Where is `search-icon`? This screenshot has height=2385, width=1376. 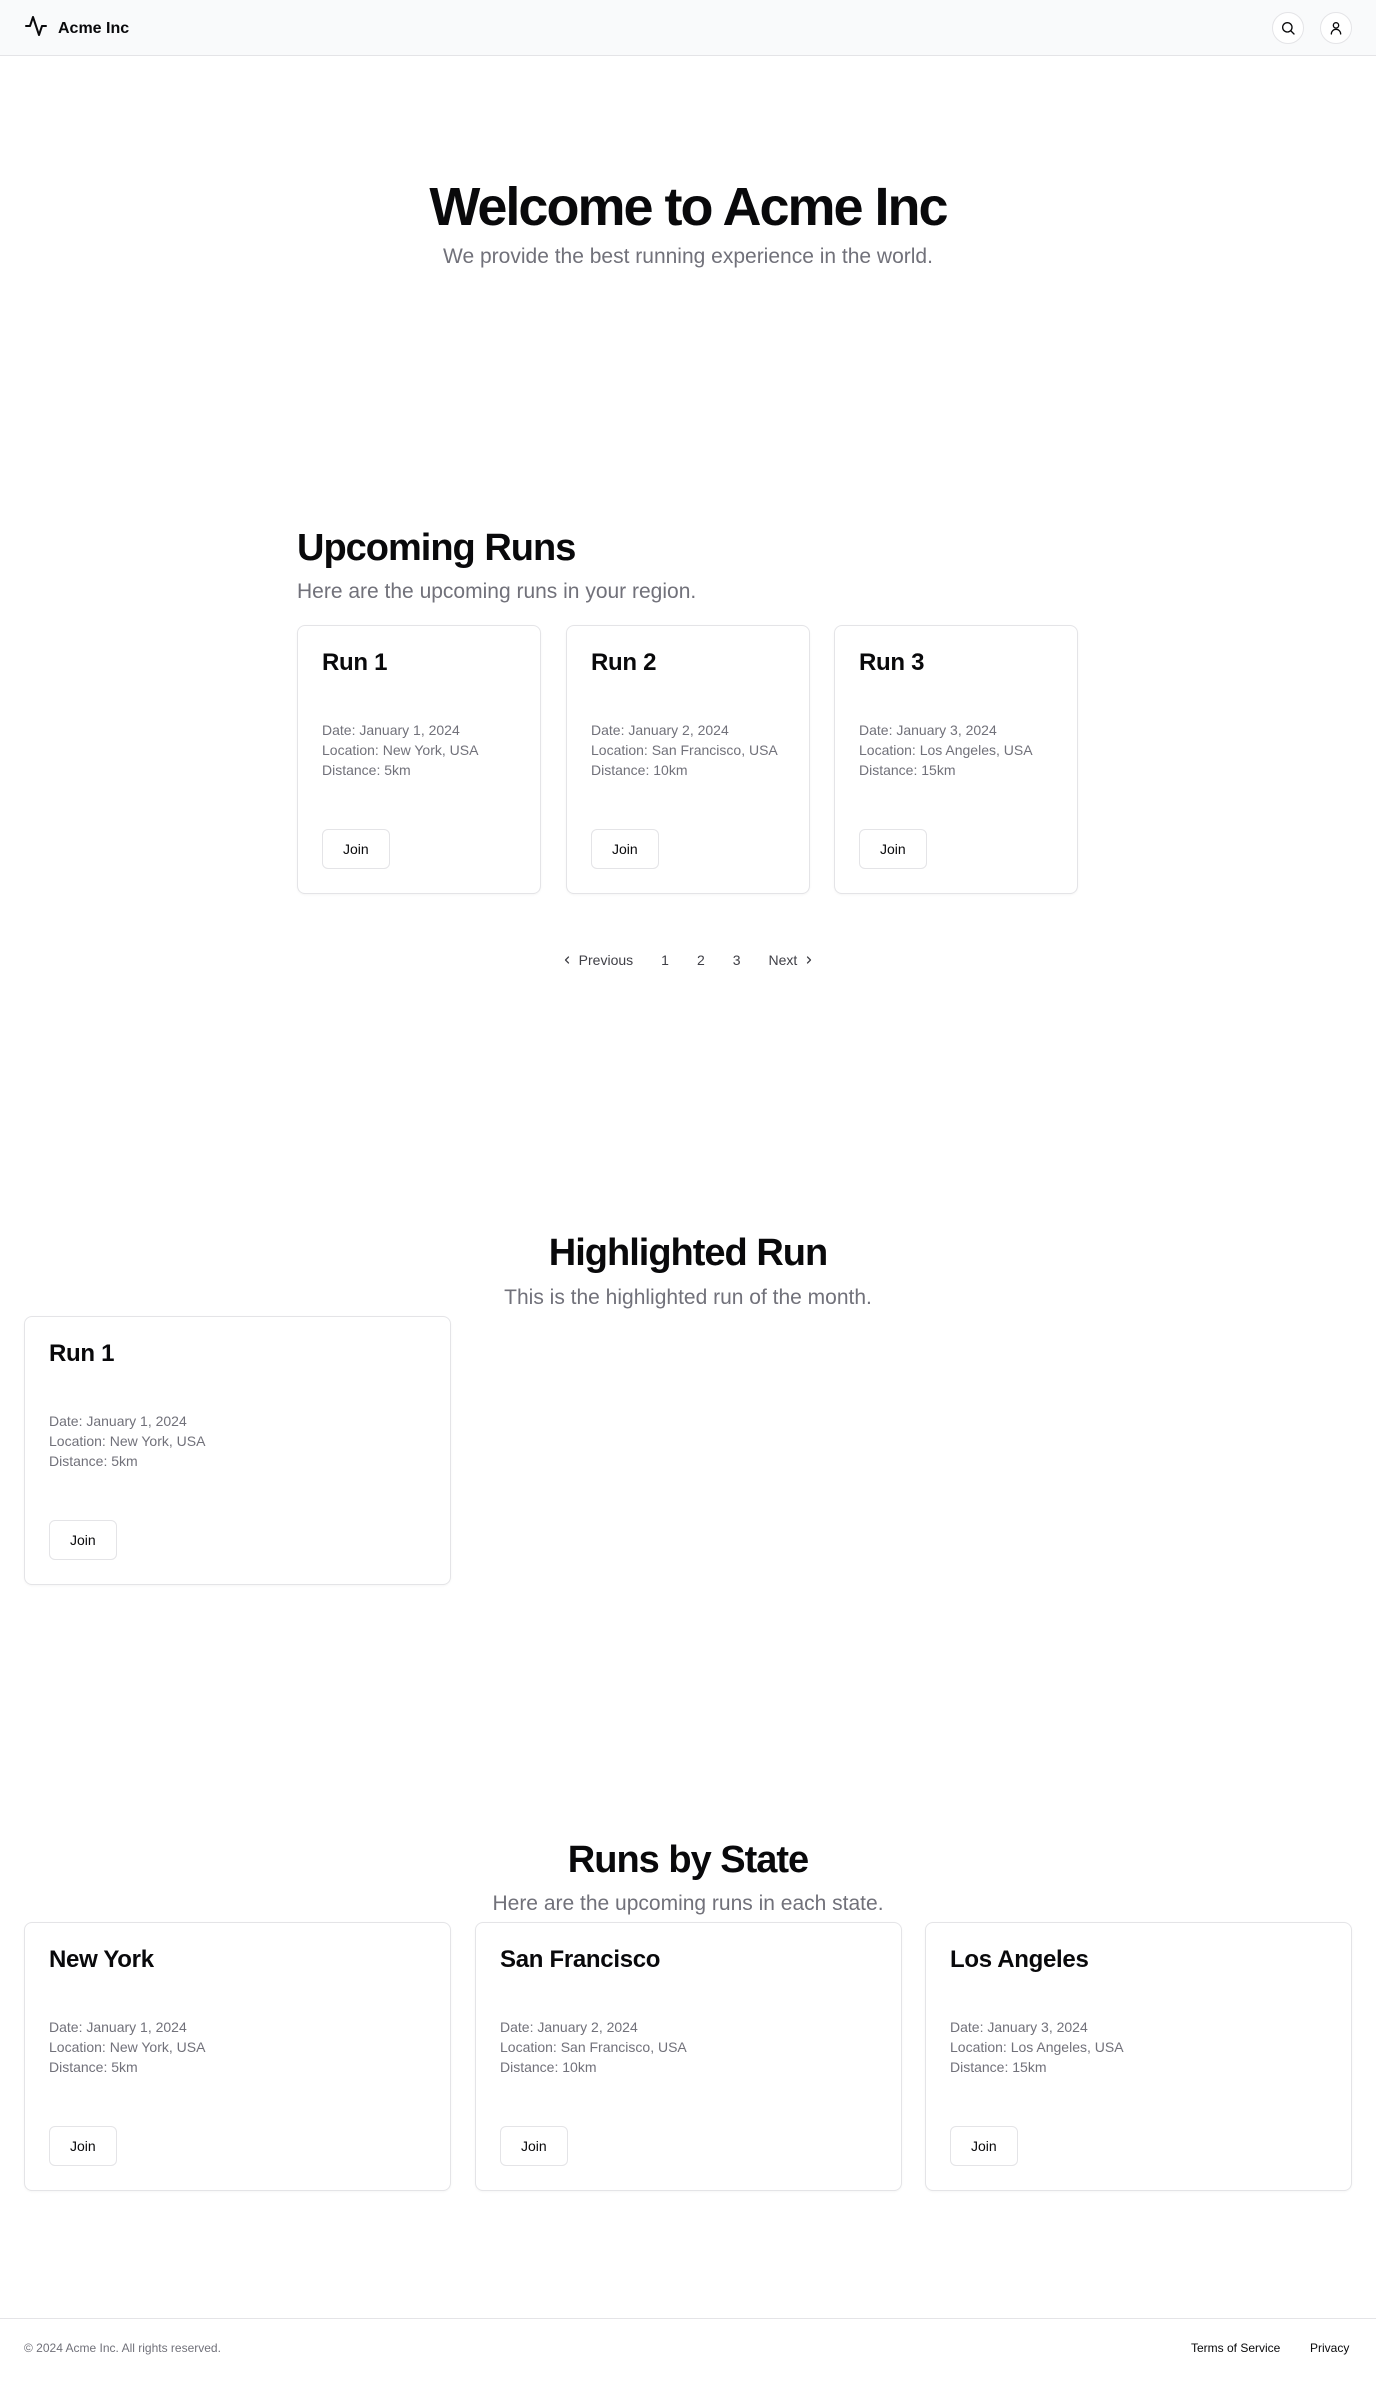
search-icon is located at coordinates (1288, 28).